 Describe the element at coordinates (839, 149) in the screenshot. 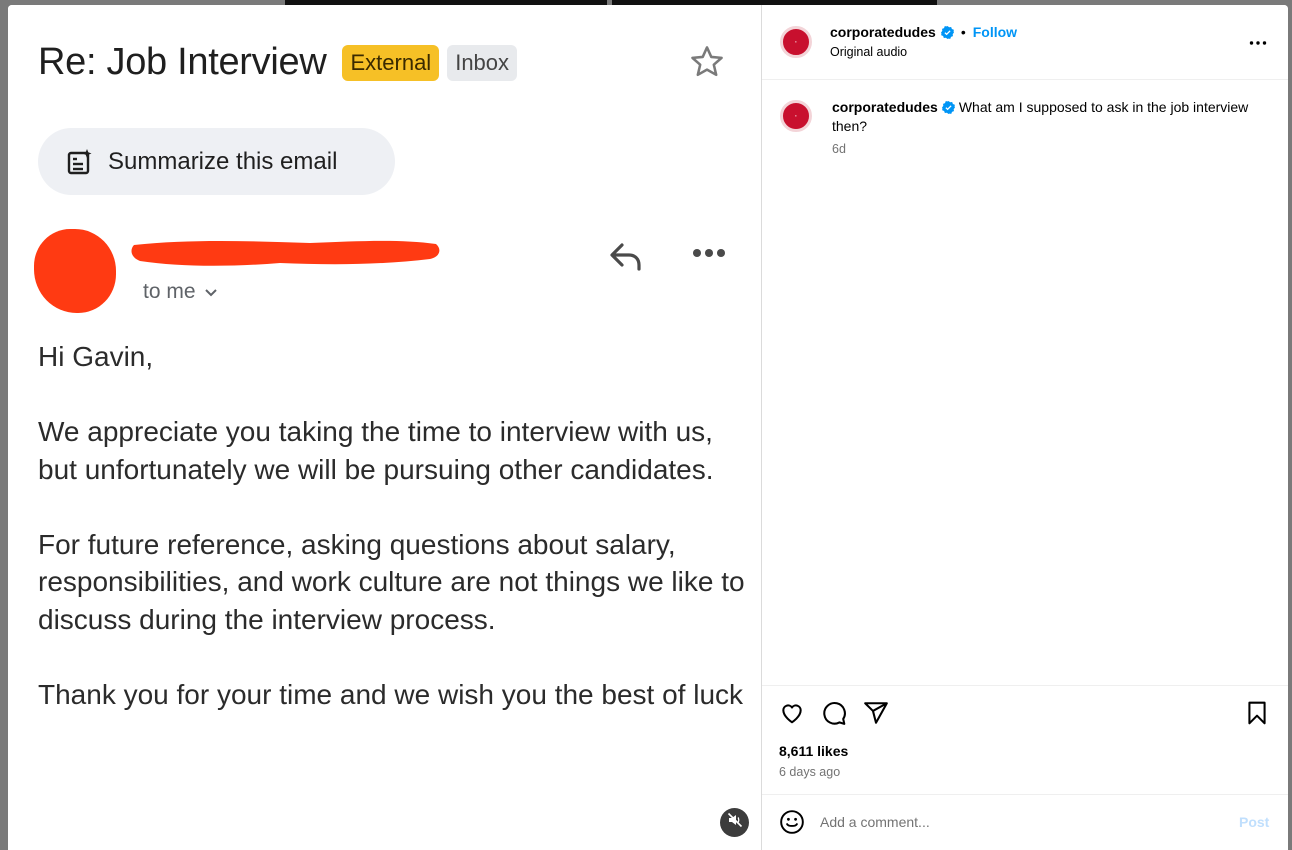

I see `caption-age: 6d` at that location.